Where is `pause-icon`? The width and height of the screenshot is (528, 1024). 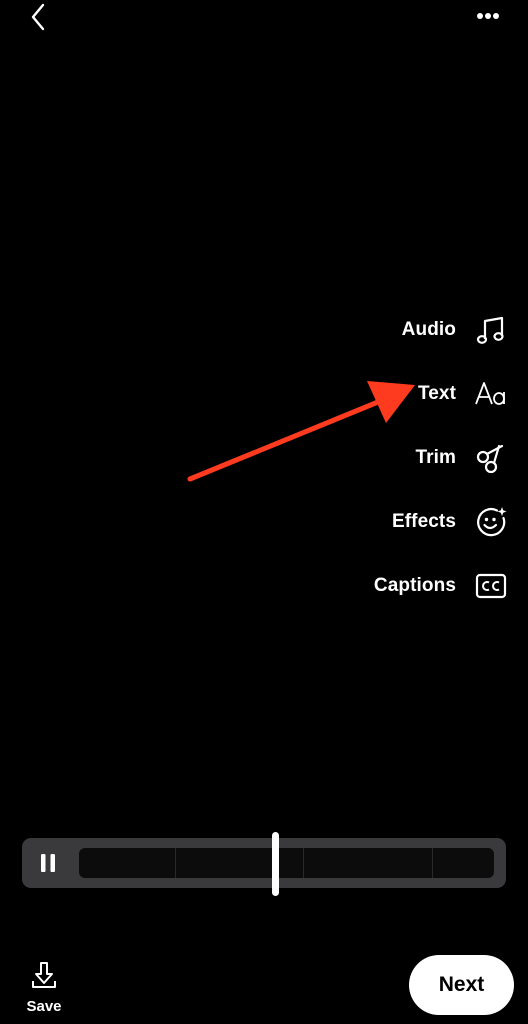
pause-icon is located at coordinates (48, 863).